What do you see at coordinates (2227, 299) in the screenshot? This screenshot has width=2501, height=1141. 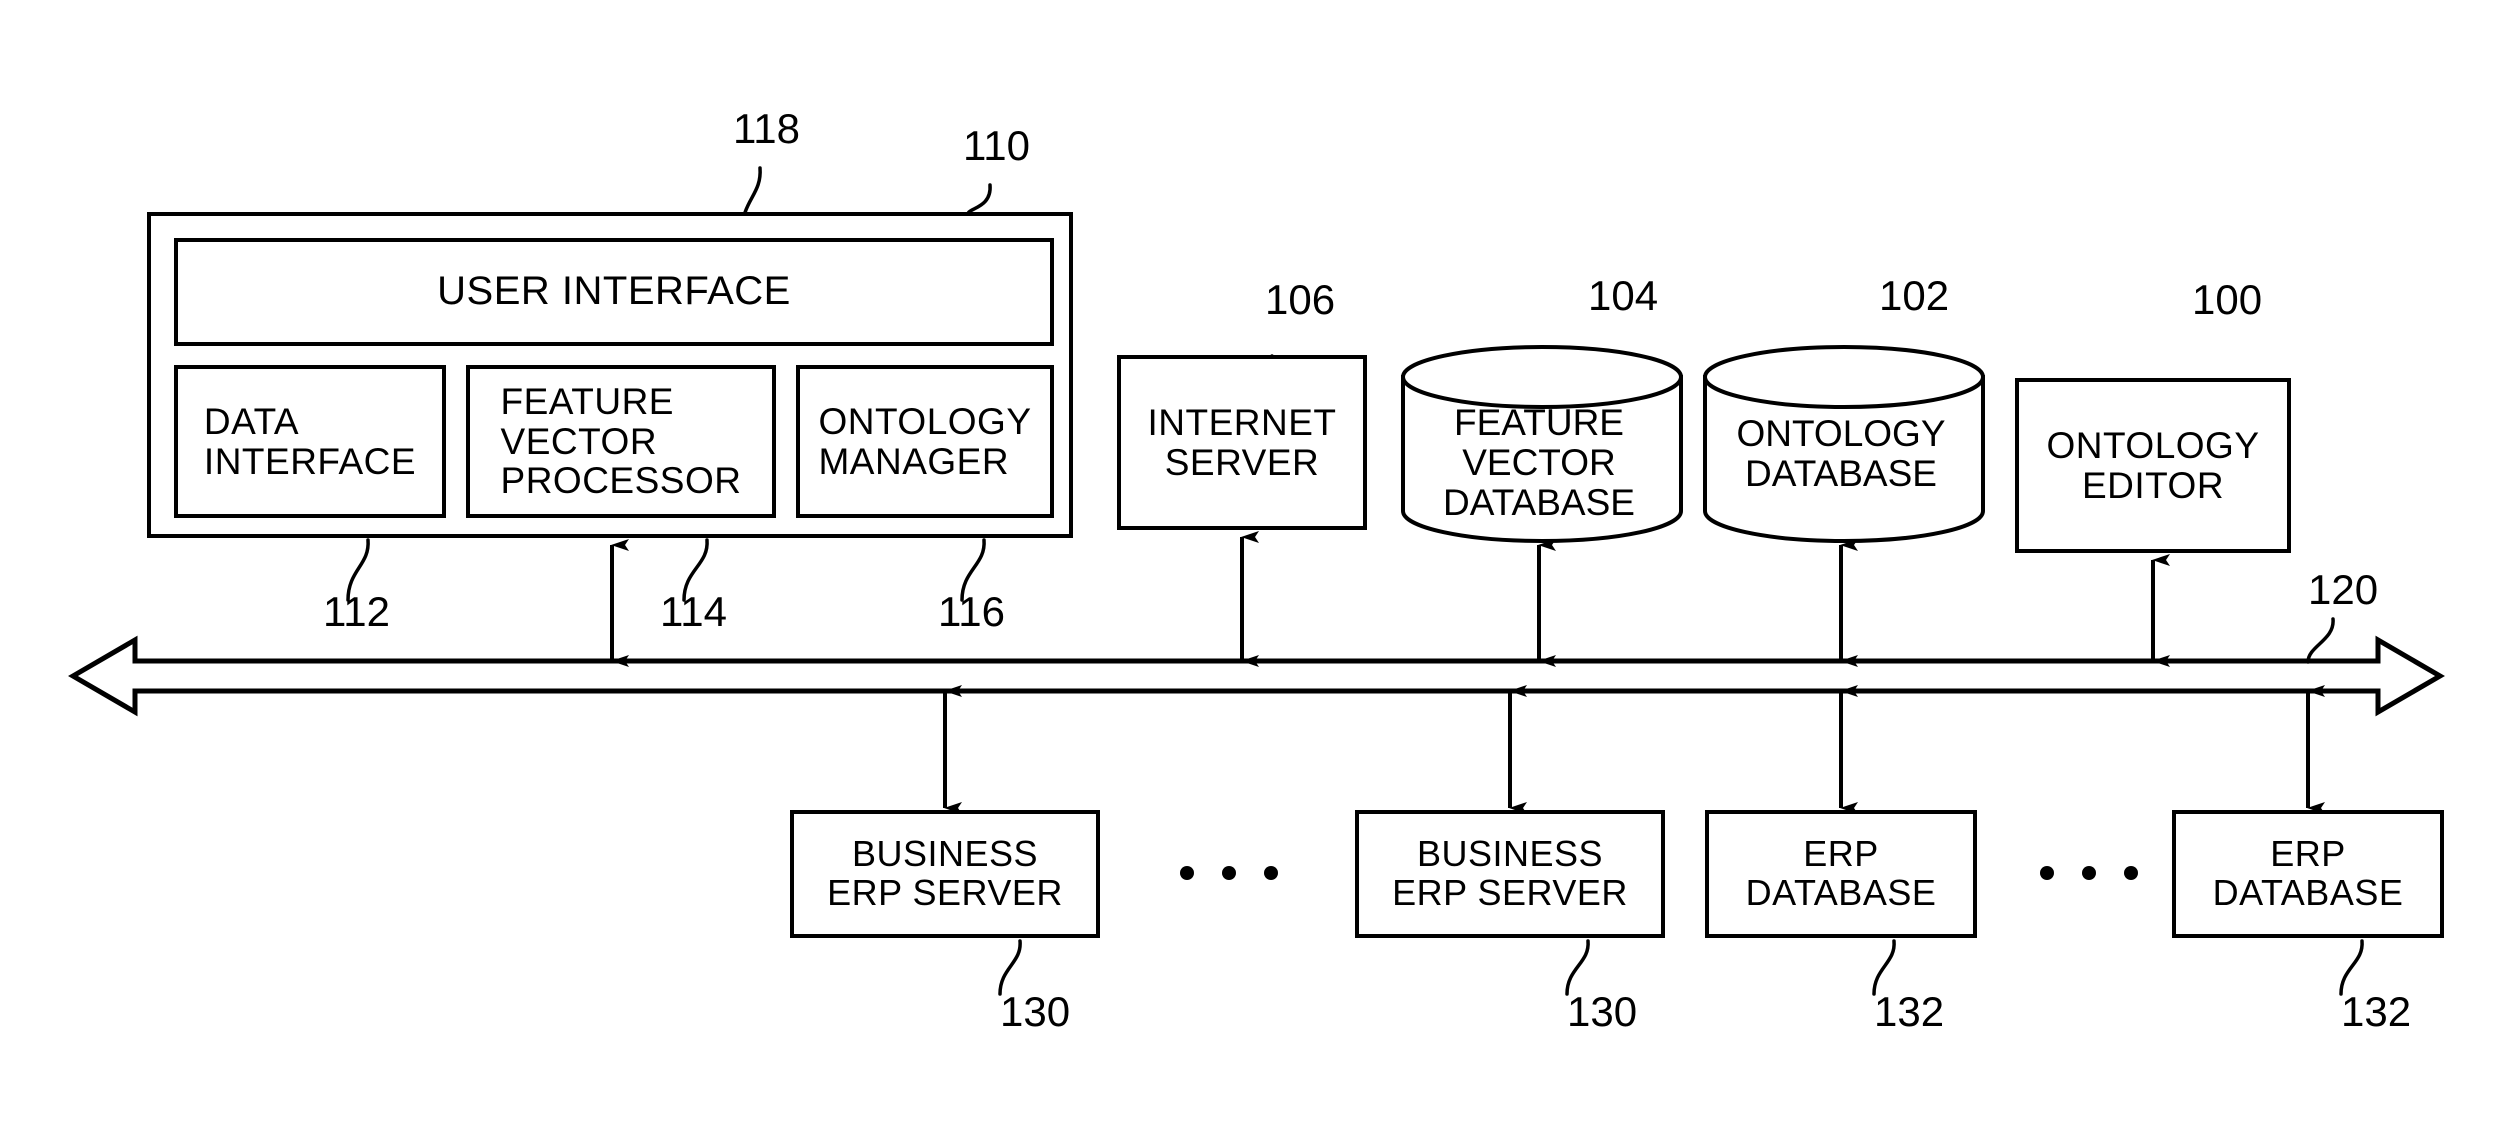 I see `ref-numeral-100: 100` at bounding box center [2227, 299].